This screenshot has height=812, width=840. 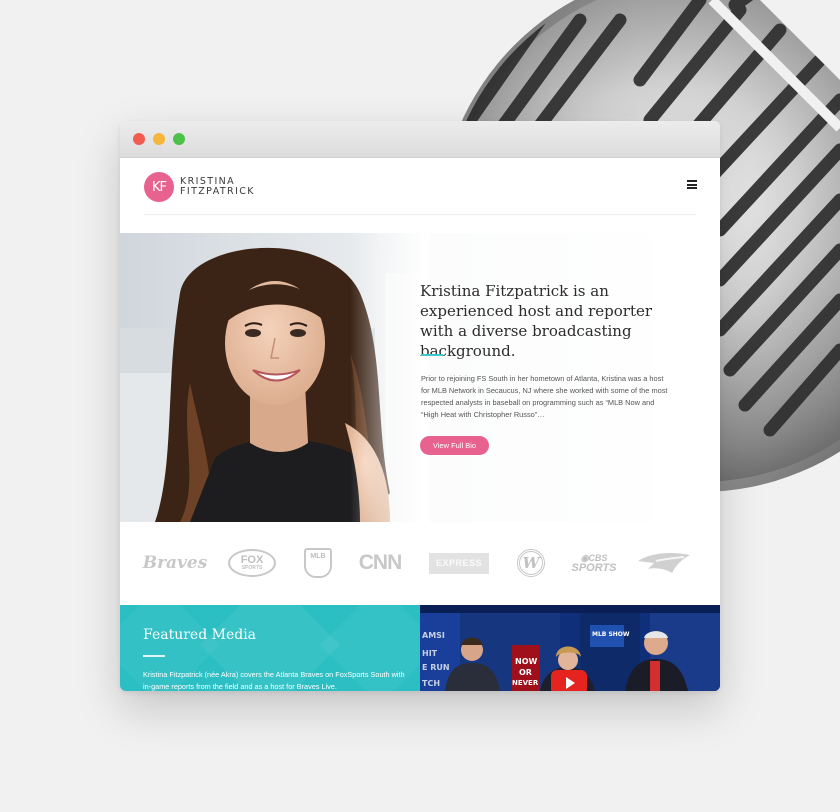 What do you see at coordinates (380, 562) in the screenshot?
I see `cnn-logo: CNN` at bounding box center [380, 562].